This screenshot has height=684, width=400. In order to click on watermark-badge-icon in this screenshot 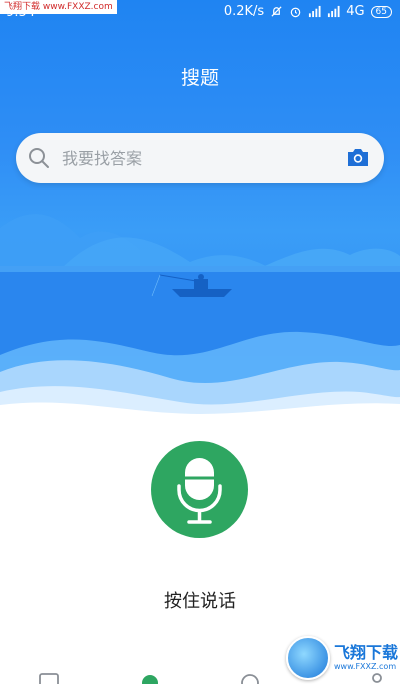, I will do `click(308, 658)`.